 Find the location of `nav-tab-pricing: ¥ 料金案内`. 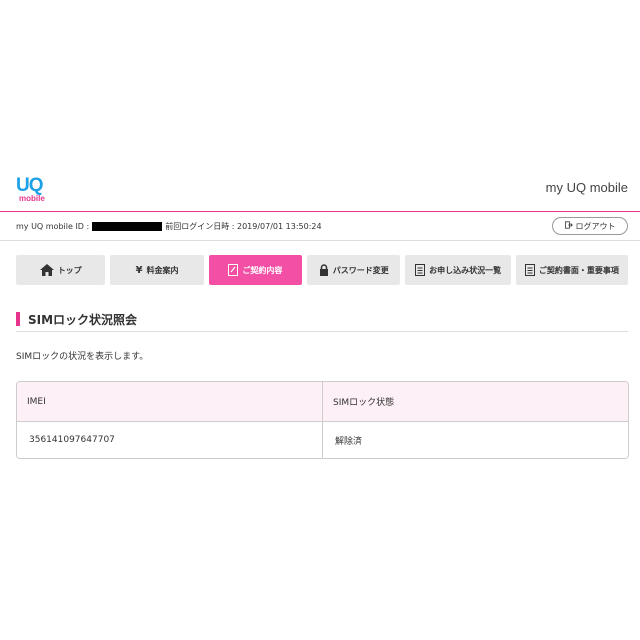

nav-tab-pricing: ¥ 料金案内 is located at coordinates (157, 270).